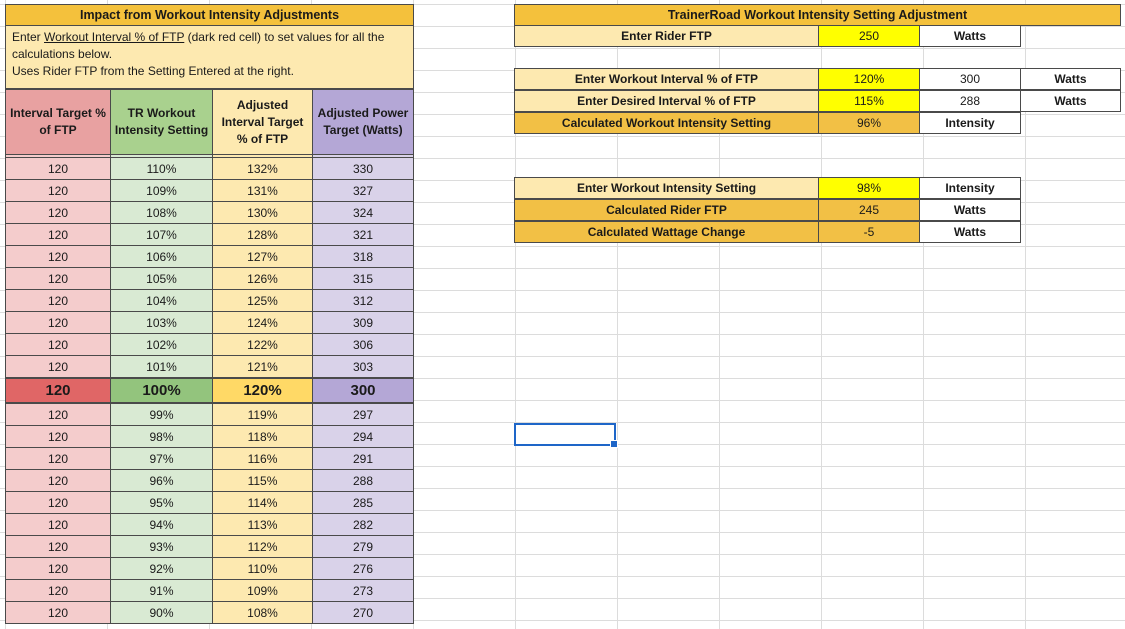 The height and width of the screenshot is (629, 1125). I want to click on table-cell: 285, so click(363, 502).